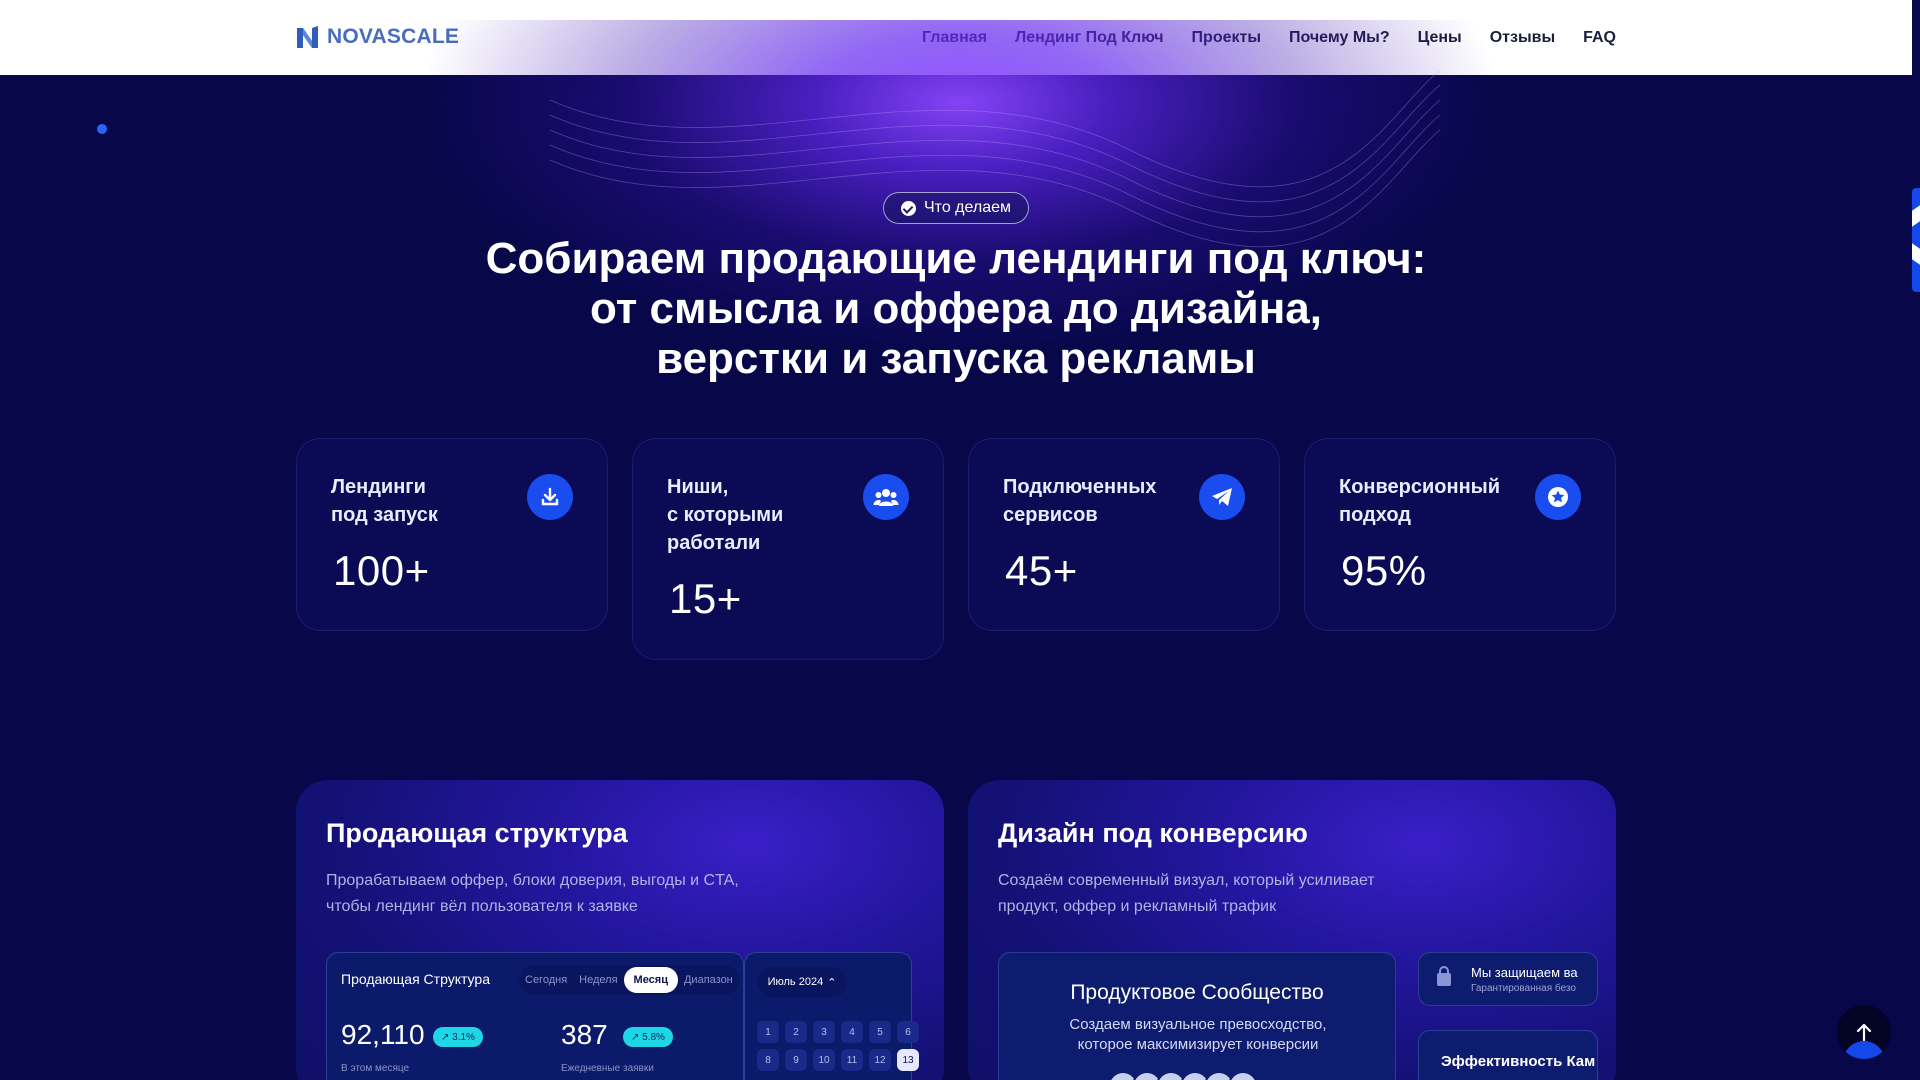 Image resolution: width=1920 pixels, height=1080 pixels. I want to click on calendar-day-selected: 13, so click(908, 1060).